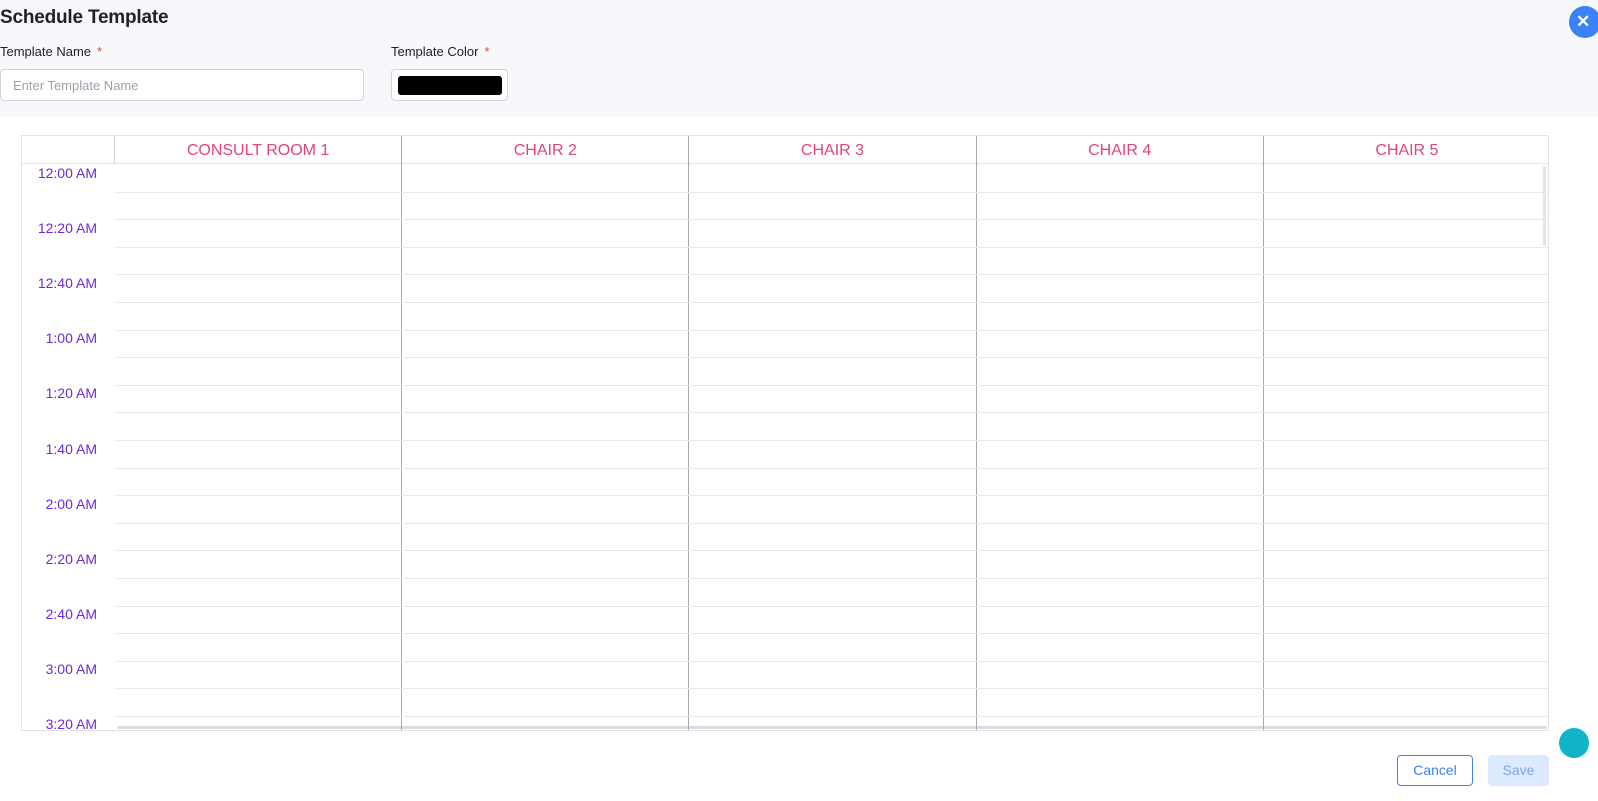 This screenshot has width=1598, height=801. What do you see at coordinates (257, 150) in the screenshot?
I see `column-header-1: CONSULT ROOM 1` at bounding box center [257, 150].